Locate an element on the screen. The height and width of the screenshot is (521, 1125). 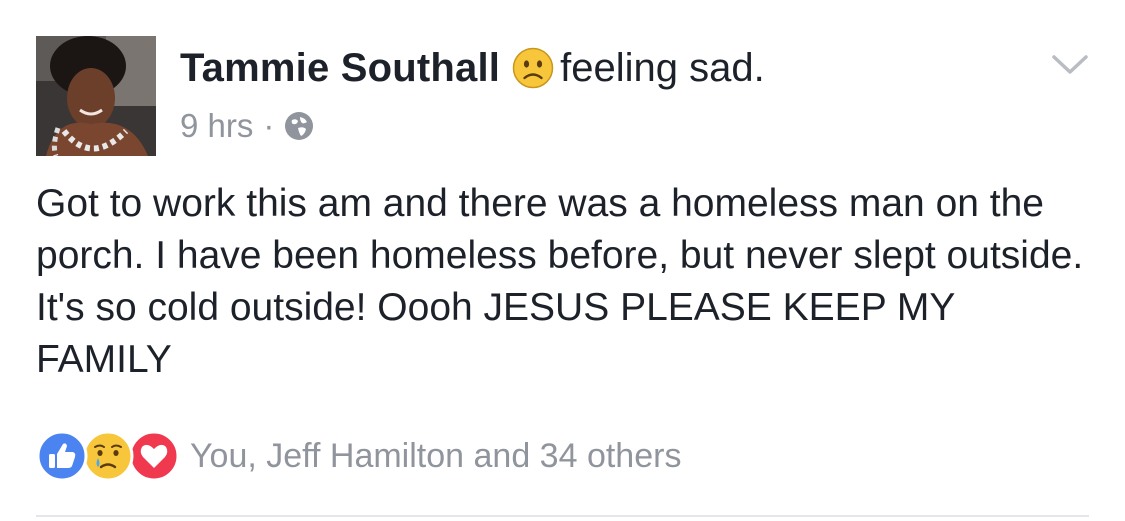
post-header: Tammie Southall feeling sad. is located at coordinates (472, 68).